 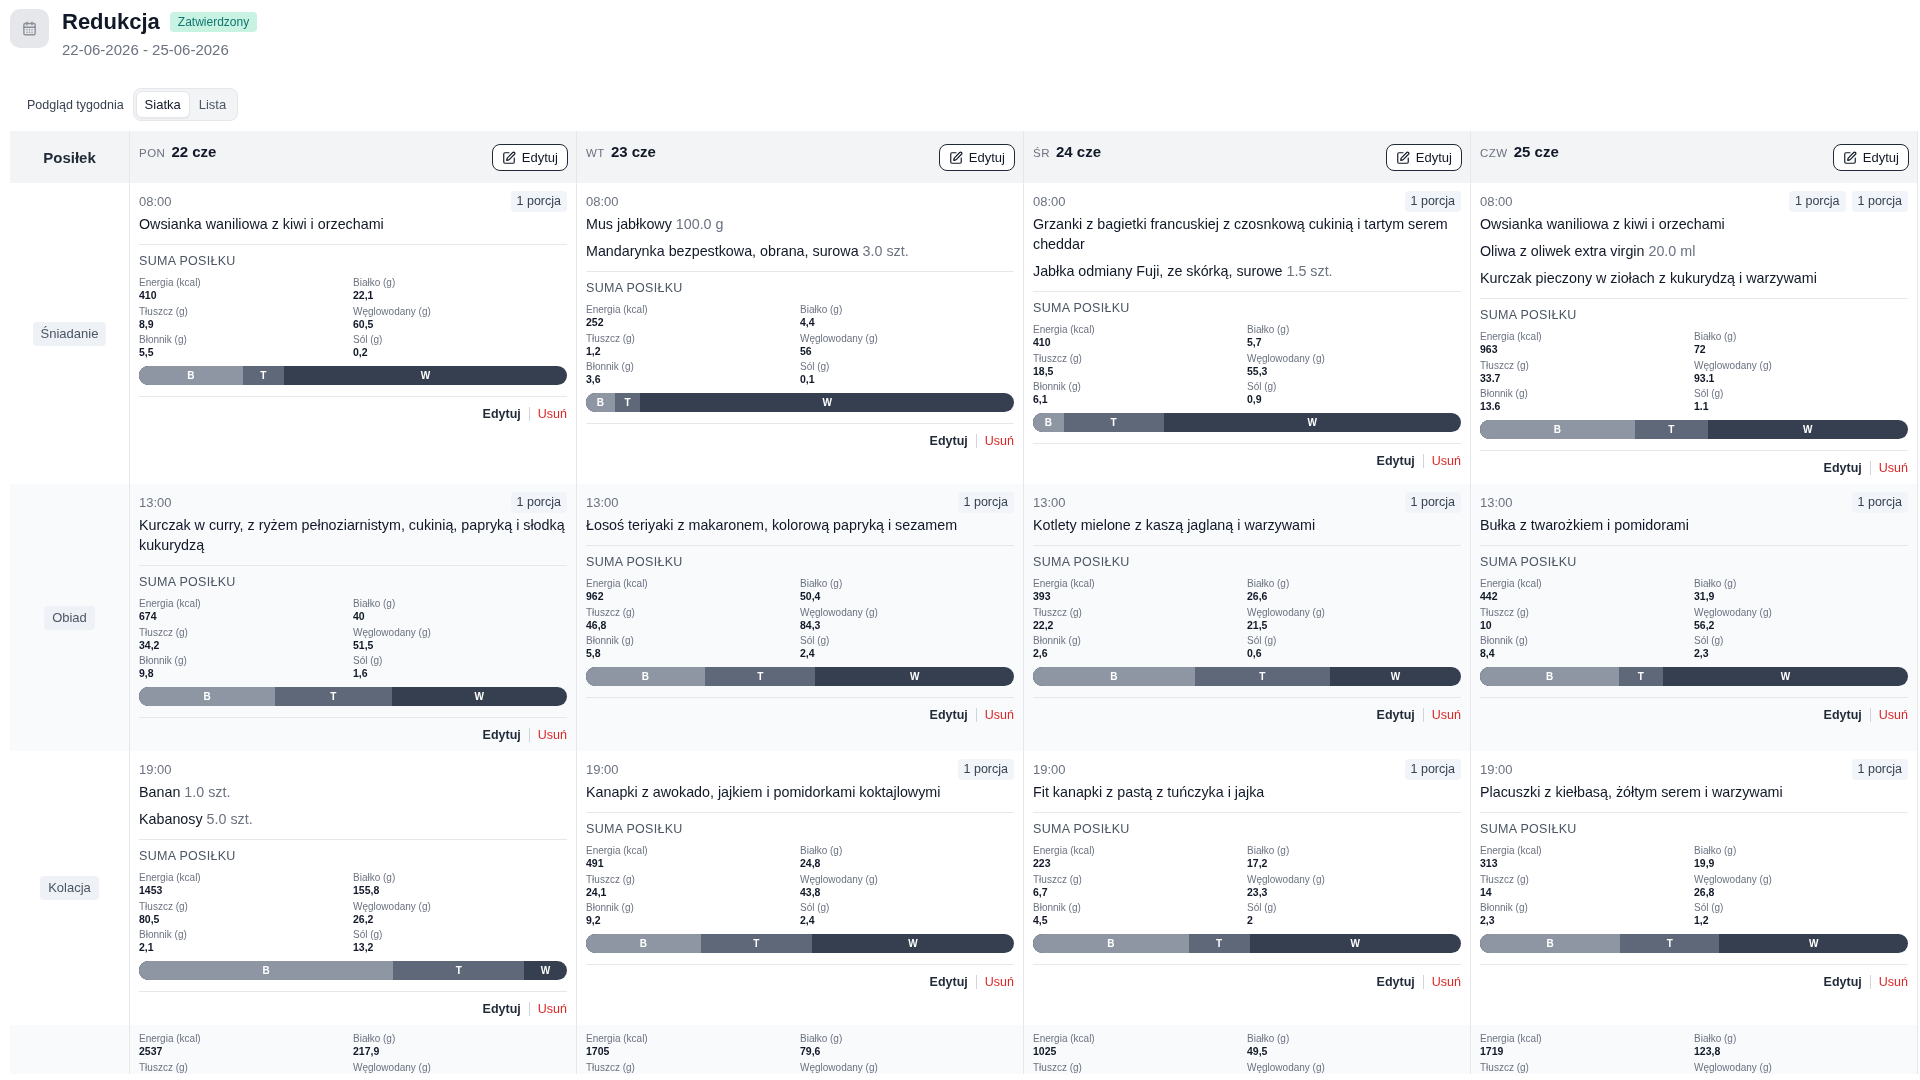 I want to click on nutrient-value: 10, so click(x=1486, y=625).